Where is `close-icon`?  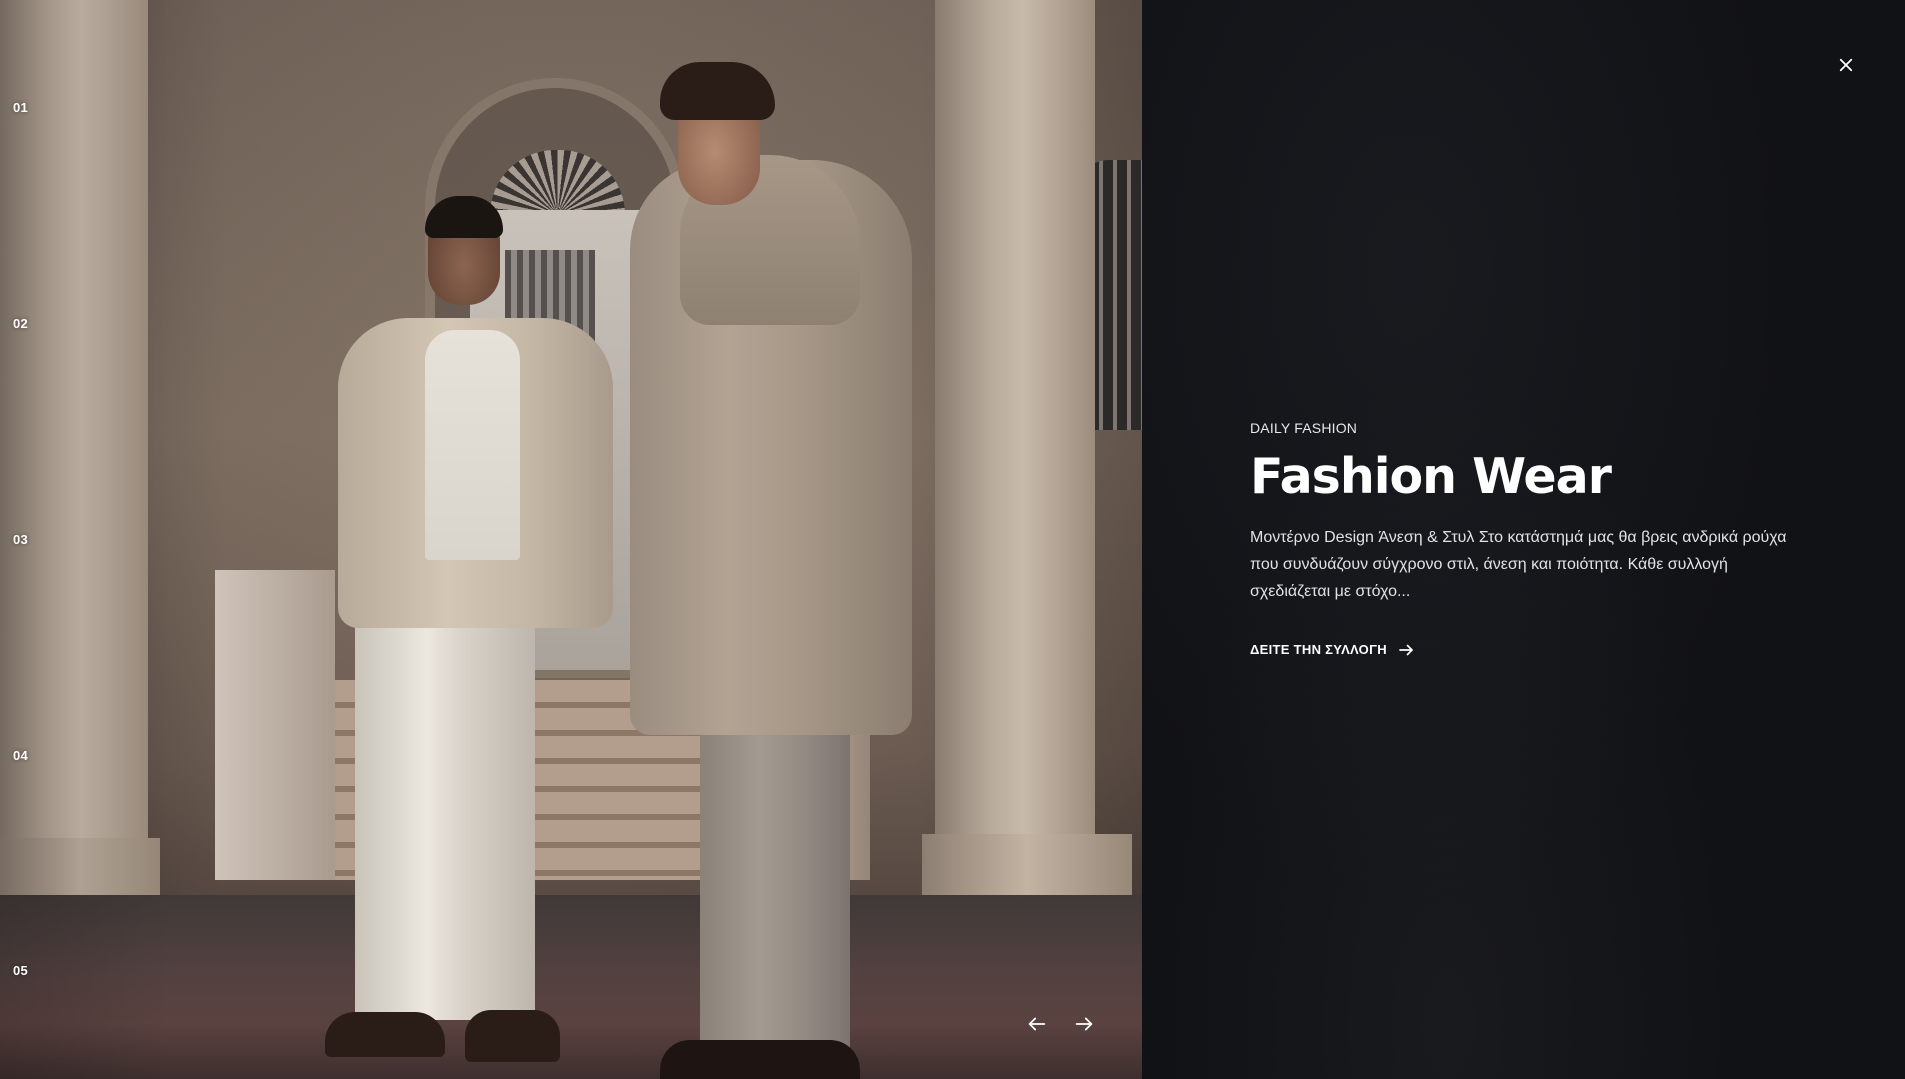
close-icon is located at coordinates (1846, 65).